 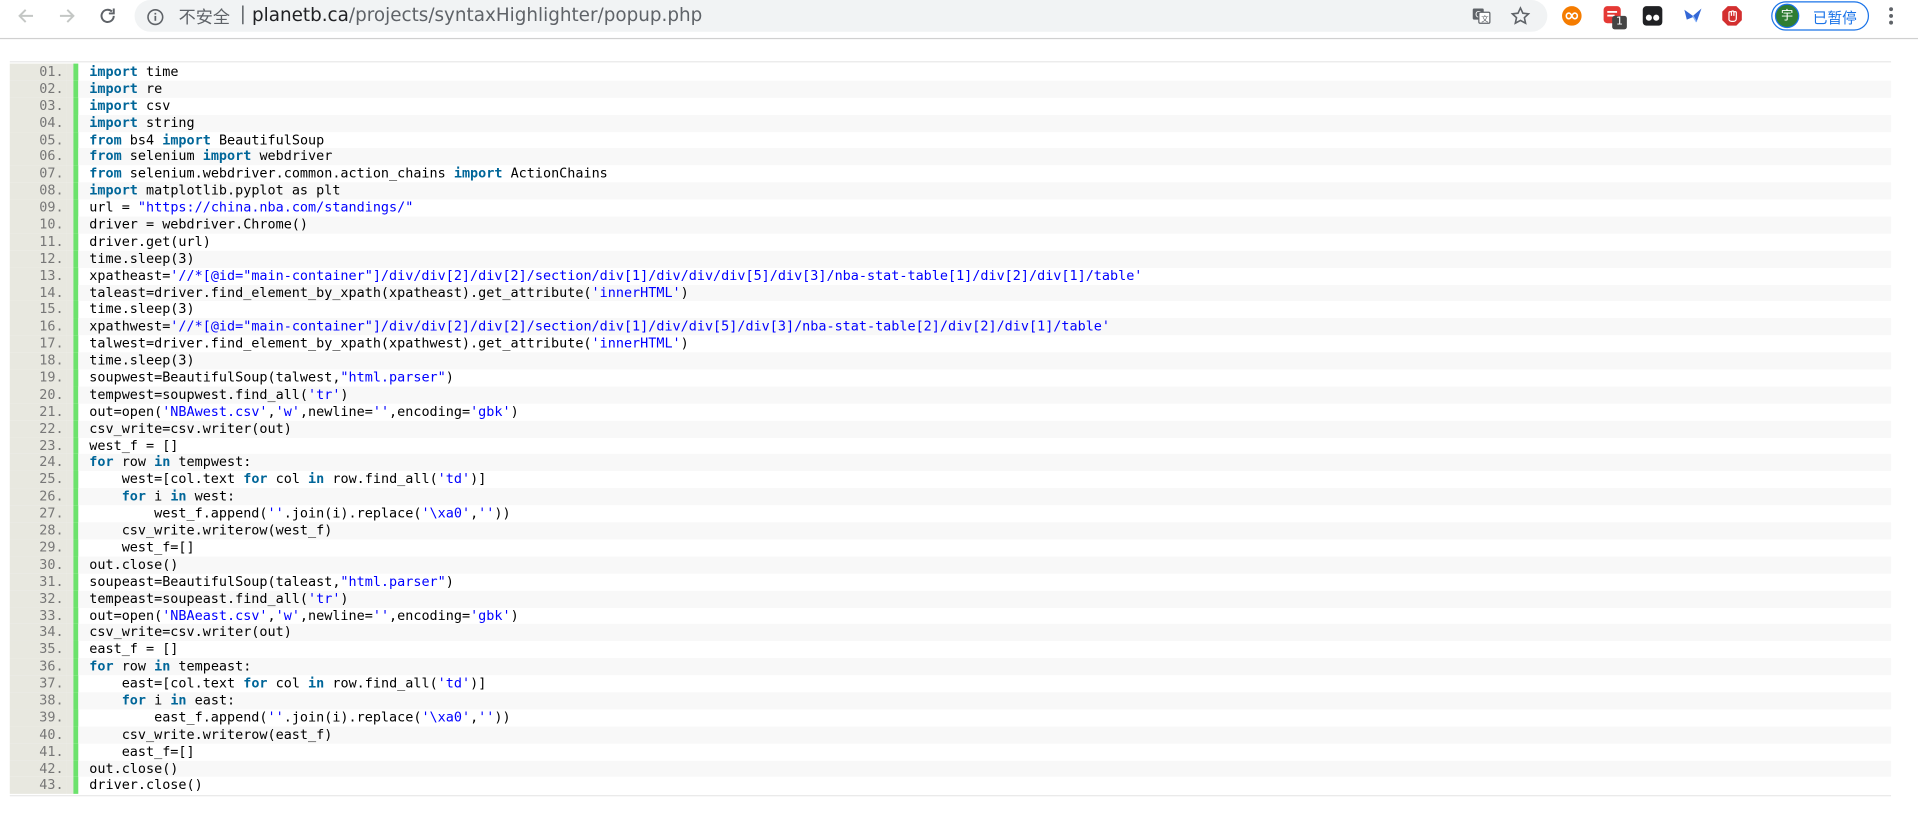 I want to click on line-number: 23., so click(x=38, y=446).